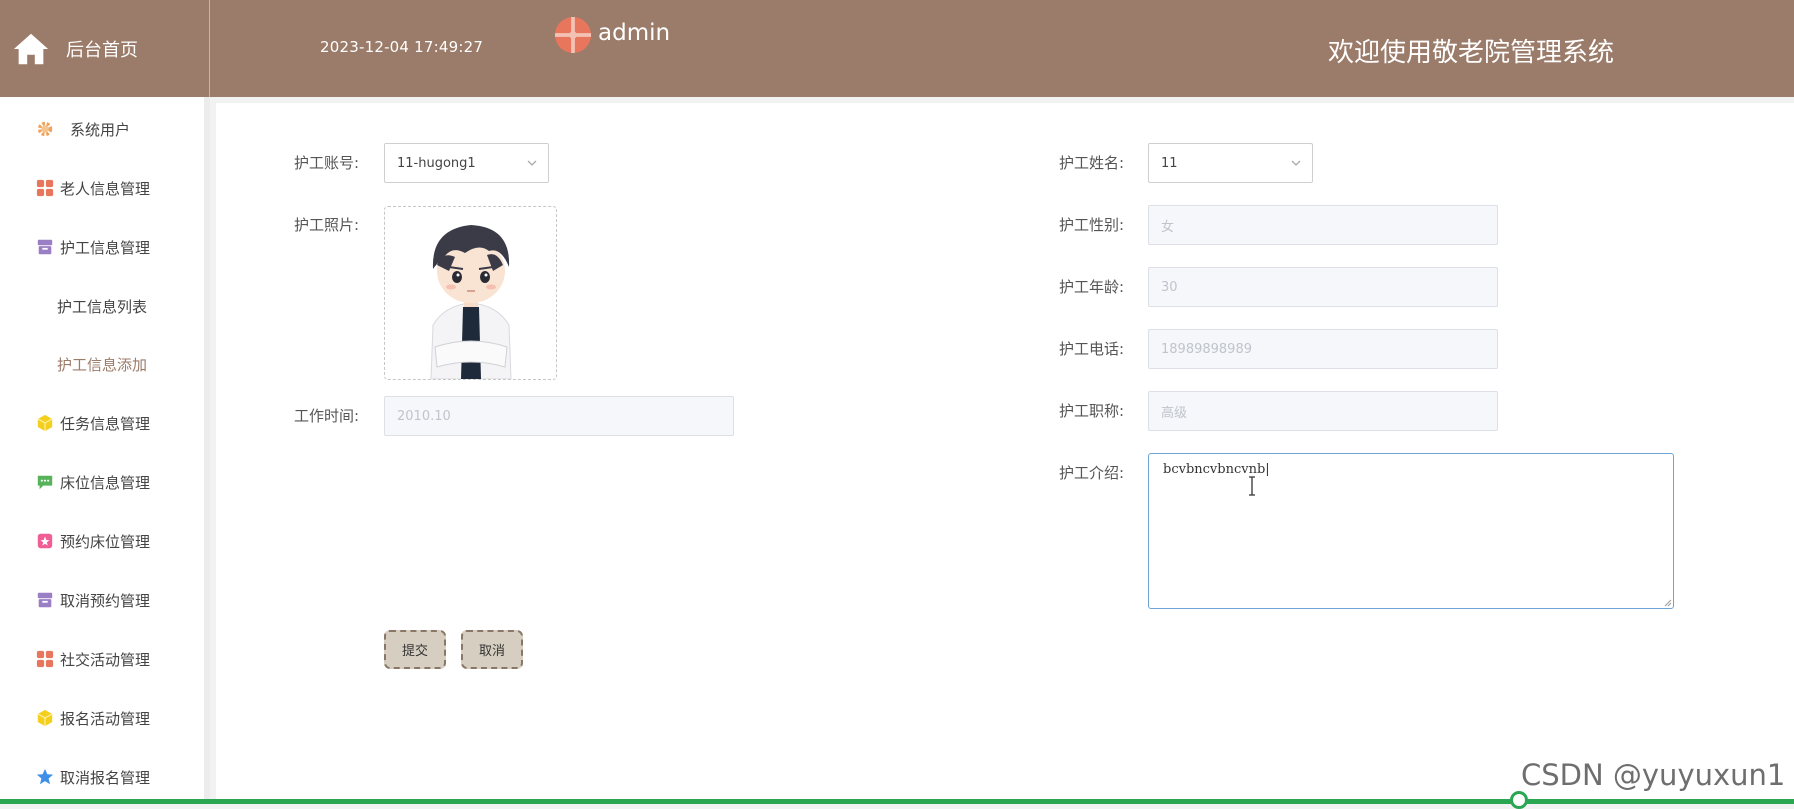 The image size is (1794, 809). What do you see at coordinates (436, 163) in the screenshot?
I see `account-value: 11-hugong1` at bounding box center [436, 163].